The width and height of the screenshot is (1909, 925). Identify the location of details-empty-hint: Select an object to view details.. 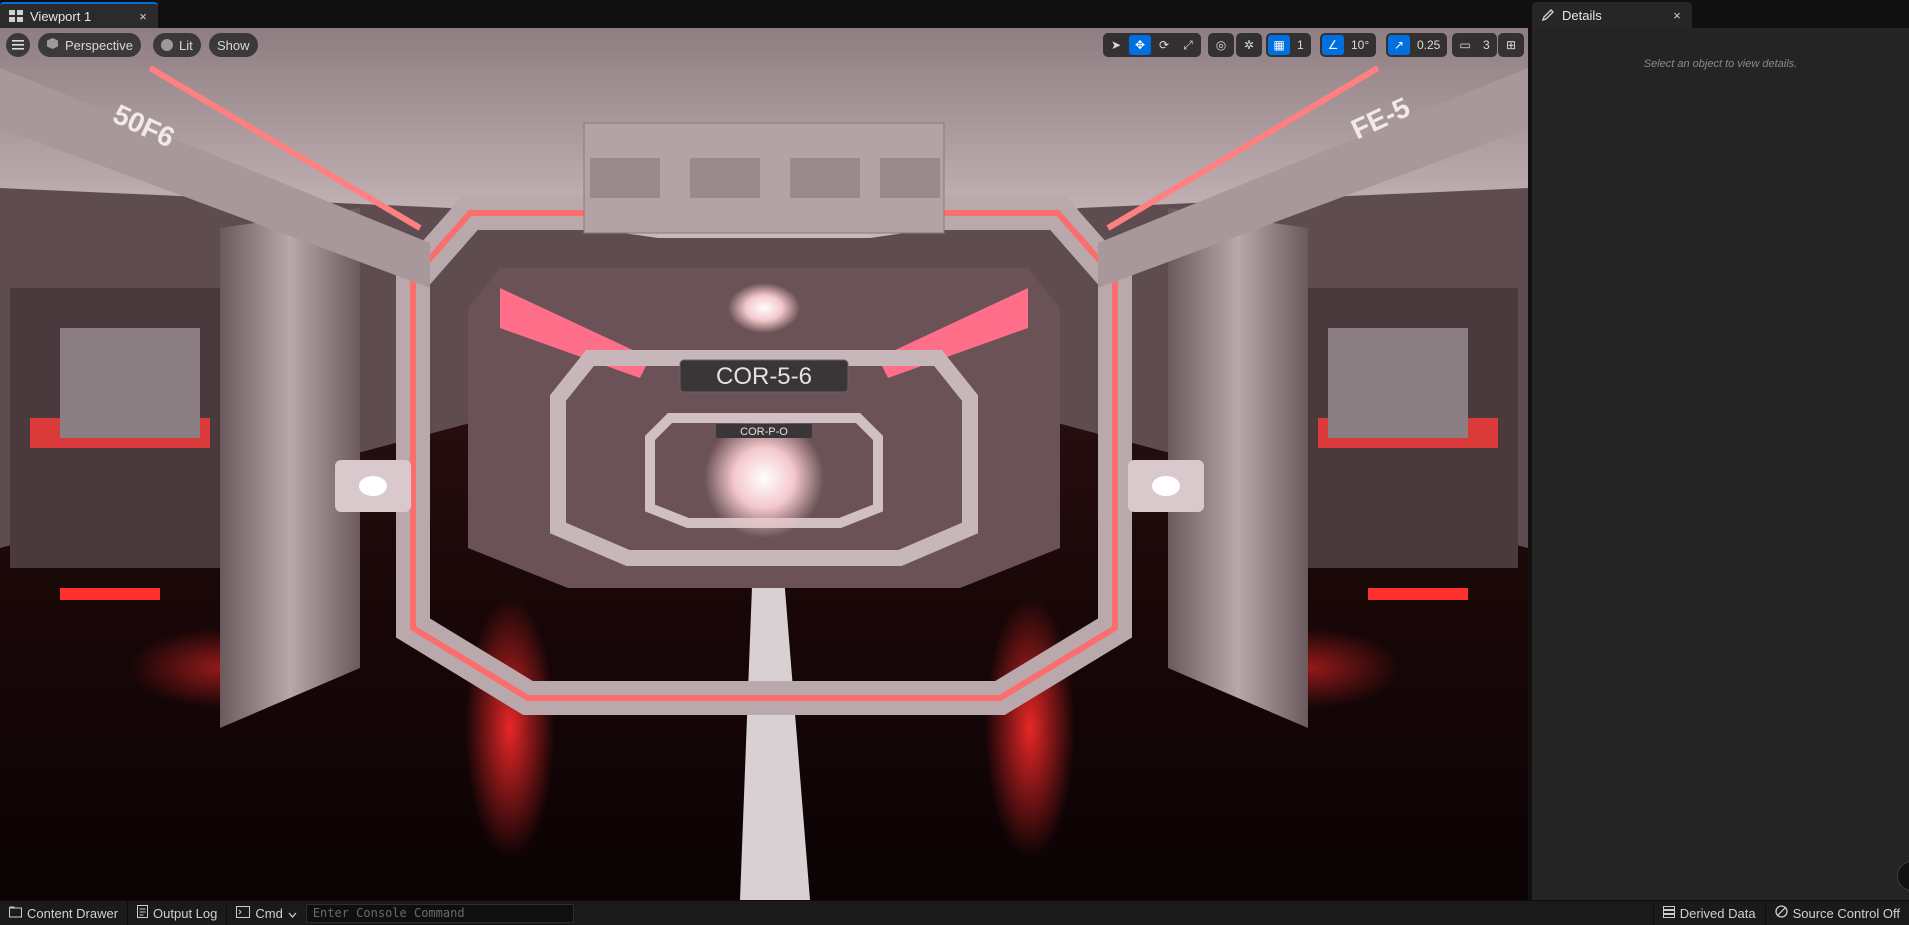
(1720, 64).